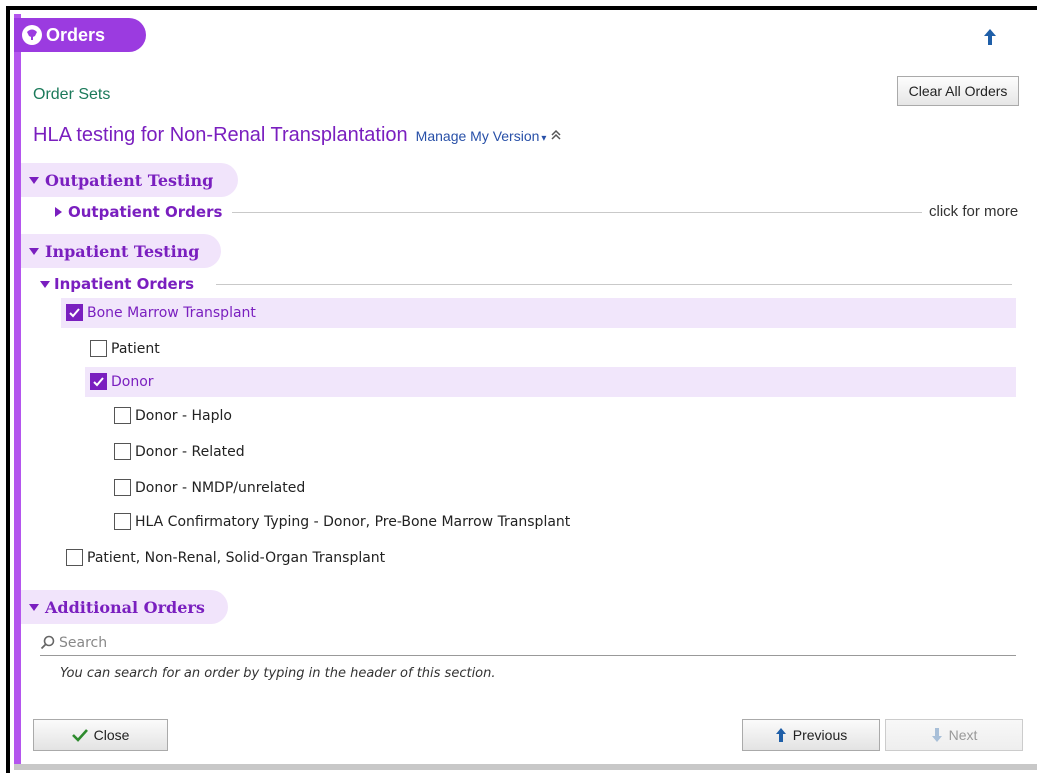 The height and width of the screenshot is (773, 1037). What do you see at coordinates (124, 284) in the screenshot?
I see `group-label: Inpatient Orders` at bounding box center [124, 284].